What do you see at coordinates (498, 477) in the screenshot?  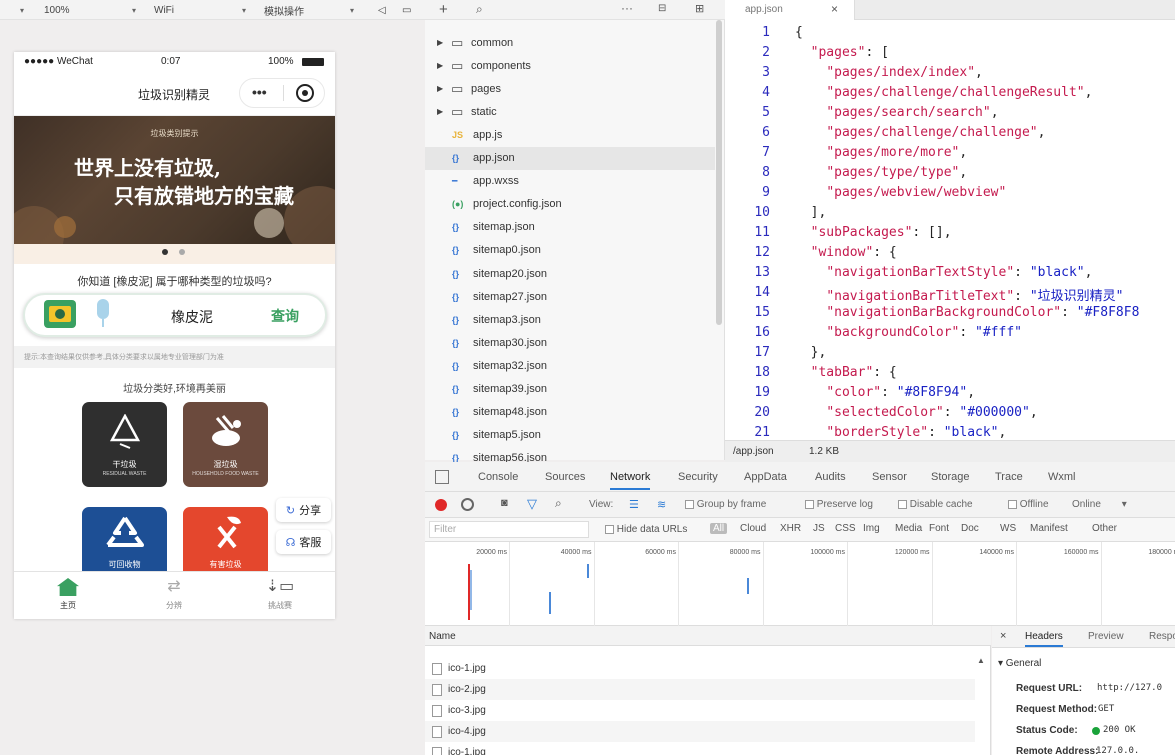 I see `devtools-tab-console: Console` at bounding box center [498, 477].